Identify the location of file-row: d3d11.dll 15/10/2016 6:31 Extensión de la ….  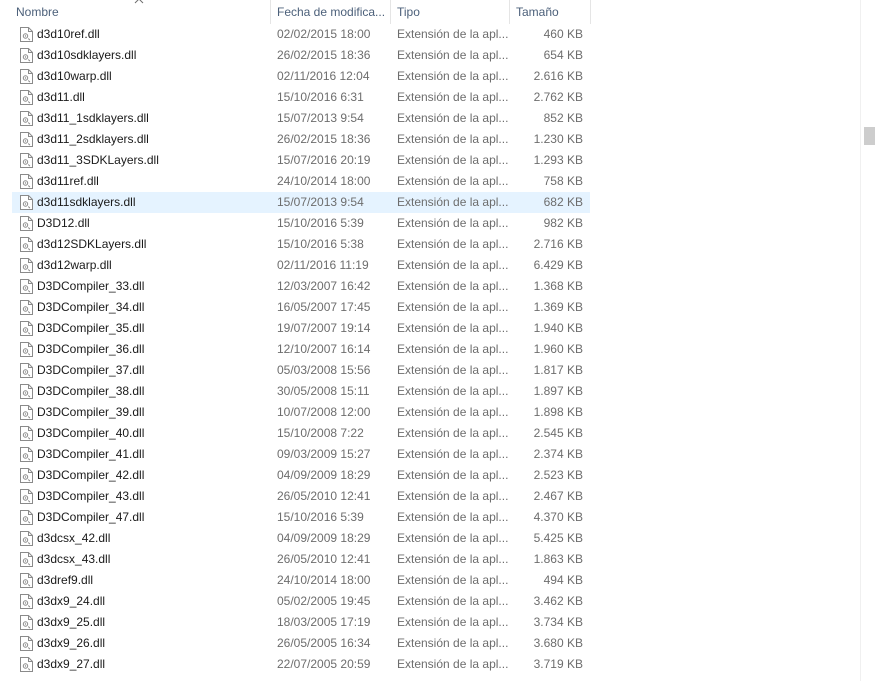
(301, 97).